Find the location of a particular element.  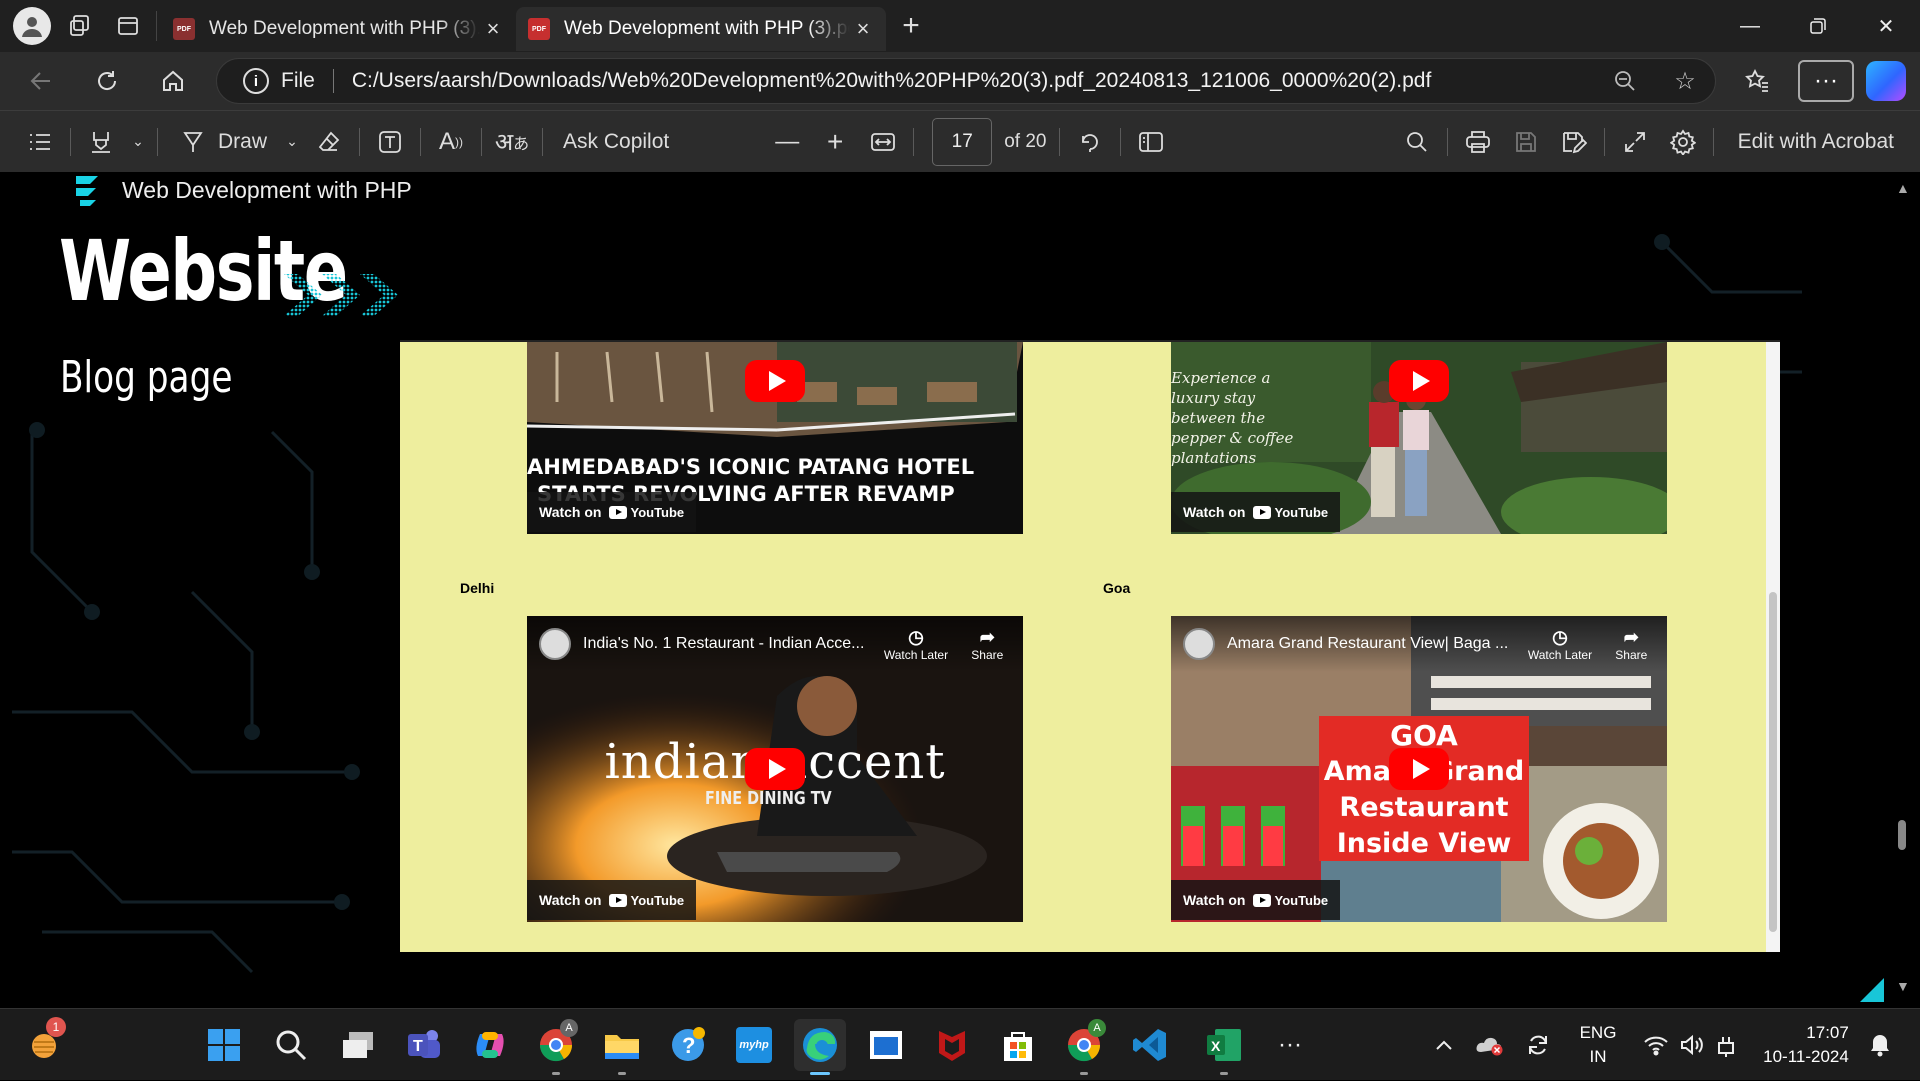

city-label-goa: Goa is located at coordinates (1117, 588).